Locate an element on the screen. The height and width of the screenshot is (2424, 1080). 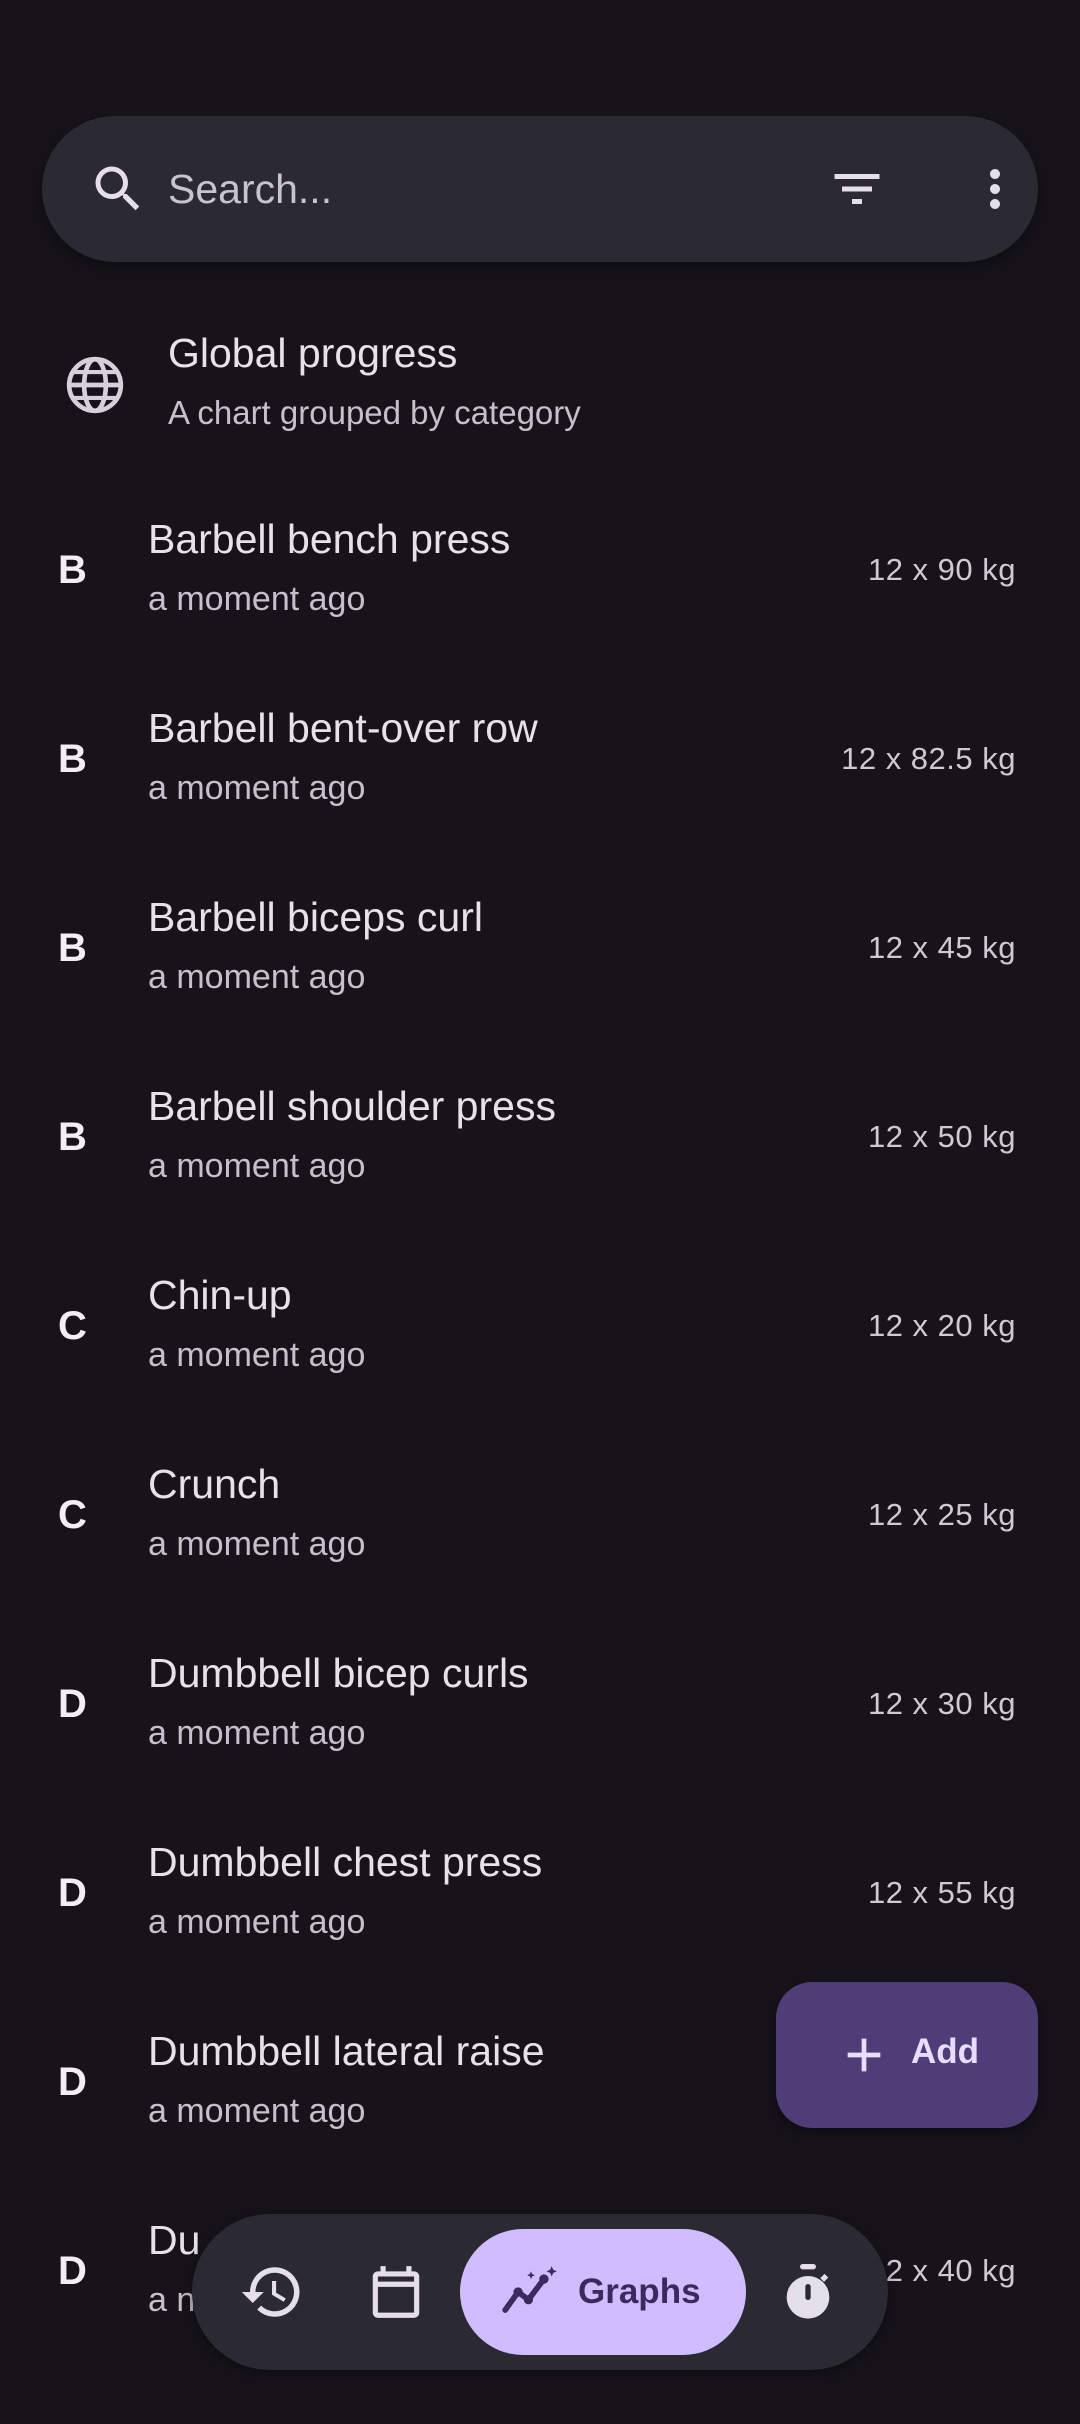
nav-timer-button is located at coordinates (808, 2292).